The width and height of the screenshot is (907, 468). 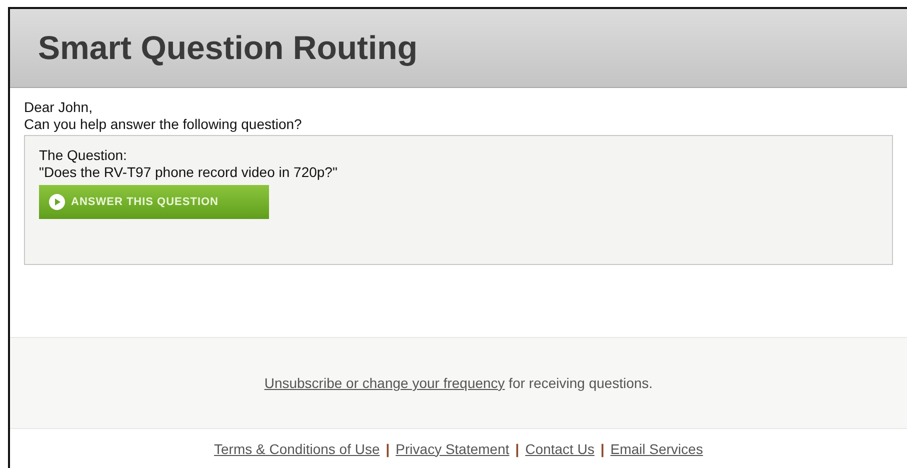 What do you see at coordinates (297, 448) in the screenshot?
I see `footer-link: Terms & Conditions of Use` at bounding box center [297, 448].